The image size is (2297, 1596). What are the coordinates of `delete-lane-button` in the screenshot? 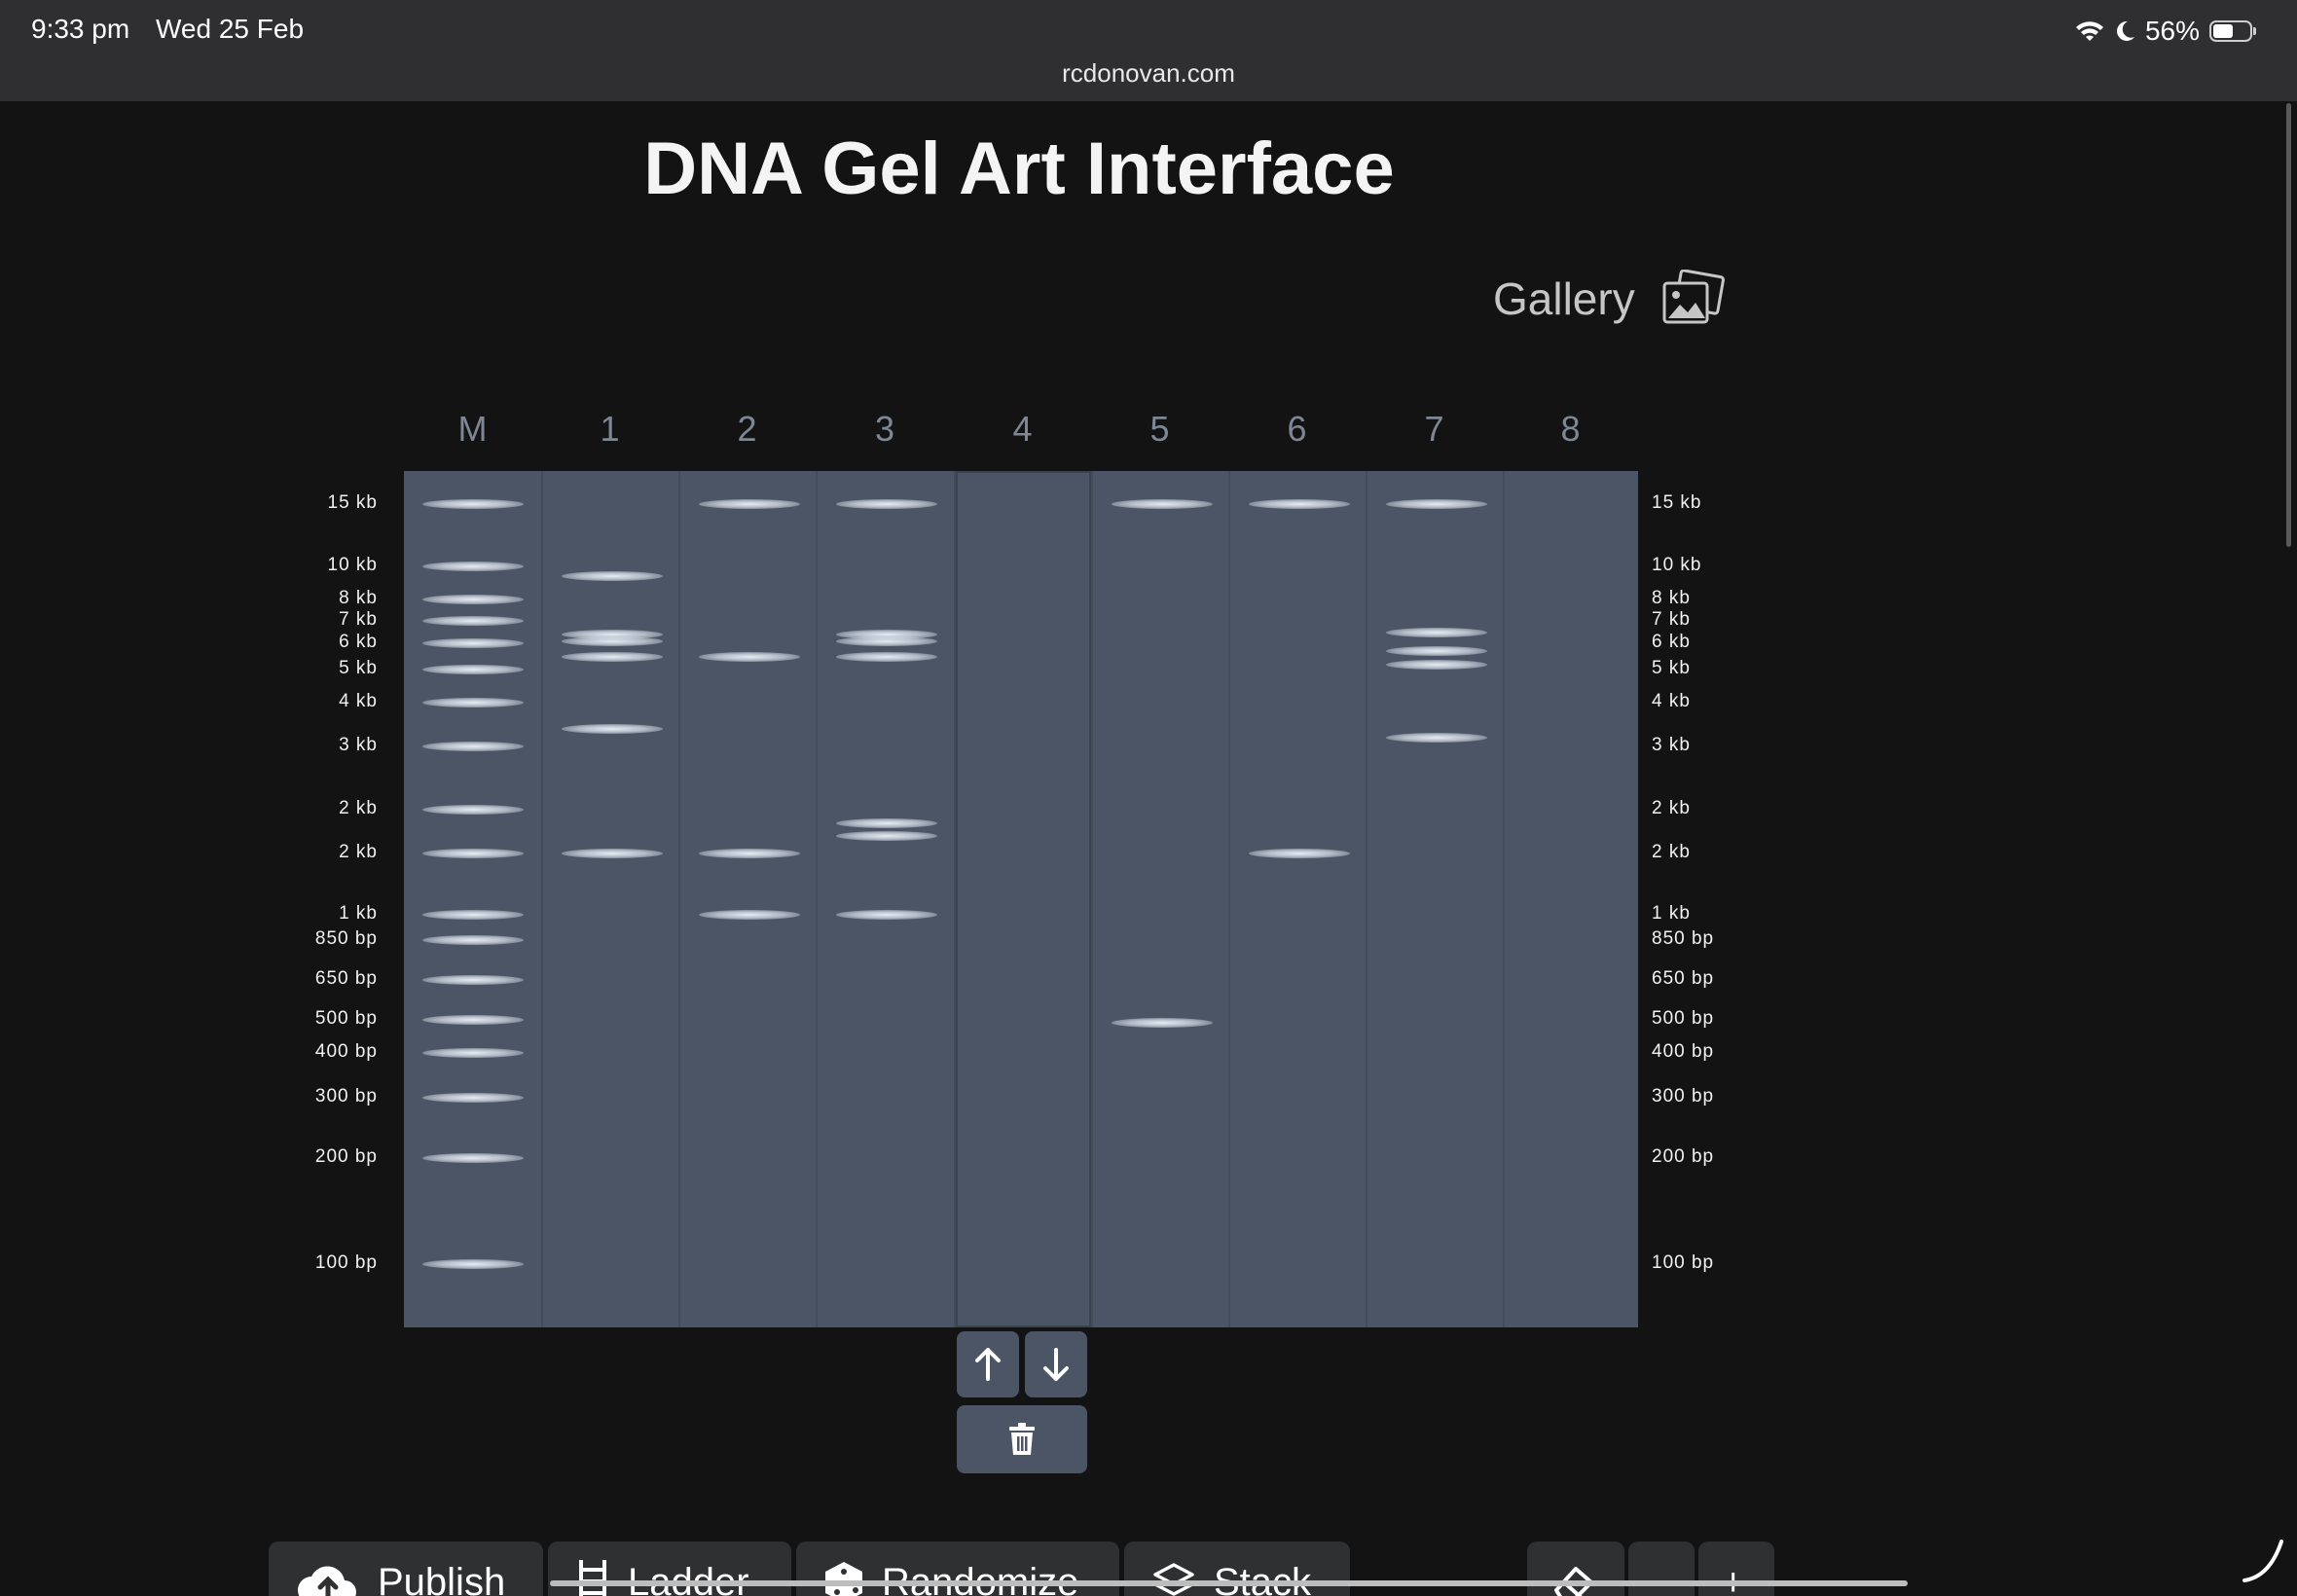 It's located at (1022, 1439).